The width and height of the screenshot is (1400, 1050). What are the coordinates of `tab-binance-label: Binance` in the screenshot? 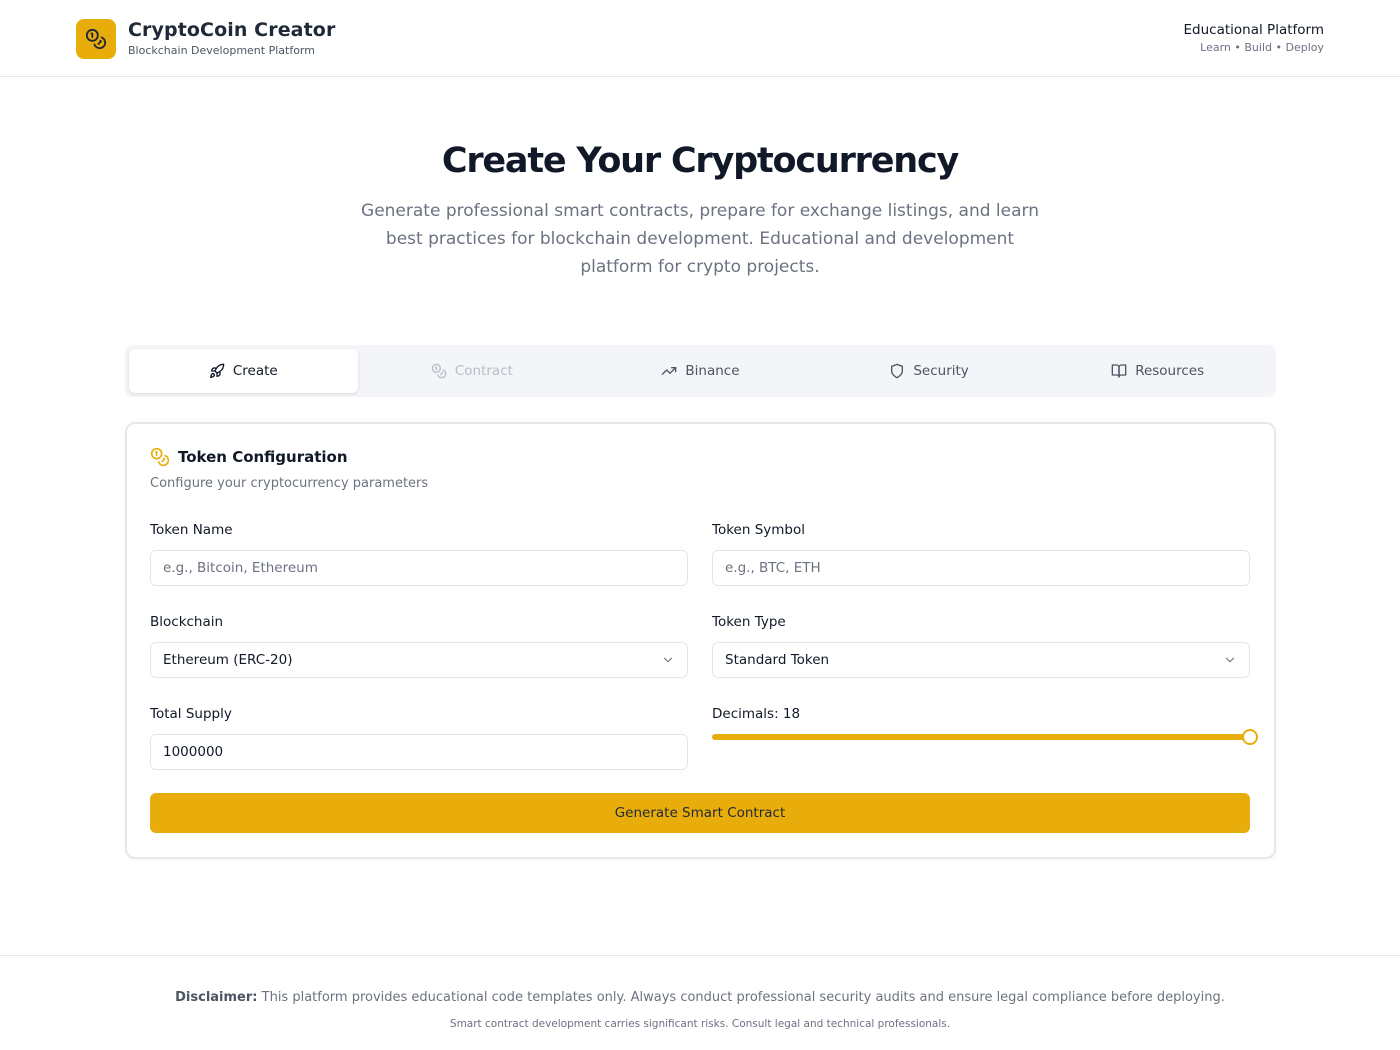 It's located at (712, 371).